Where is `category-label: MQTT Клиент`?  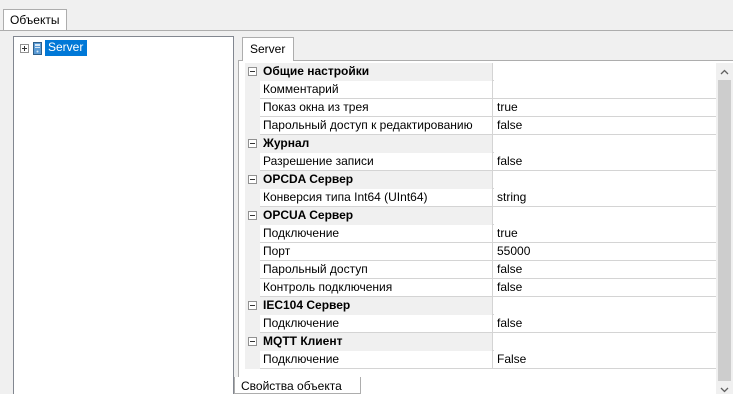
category-label: MQTT Клиент is located at coordinates (376, 342).